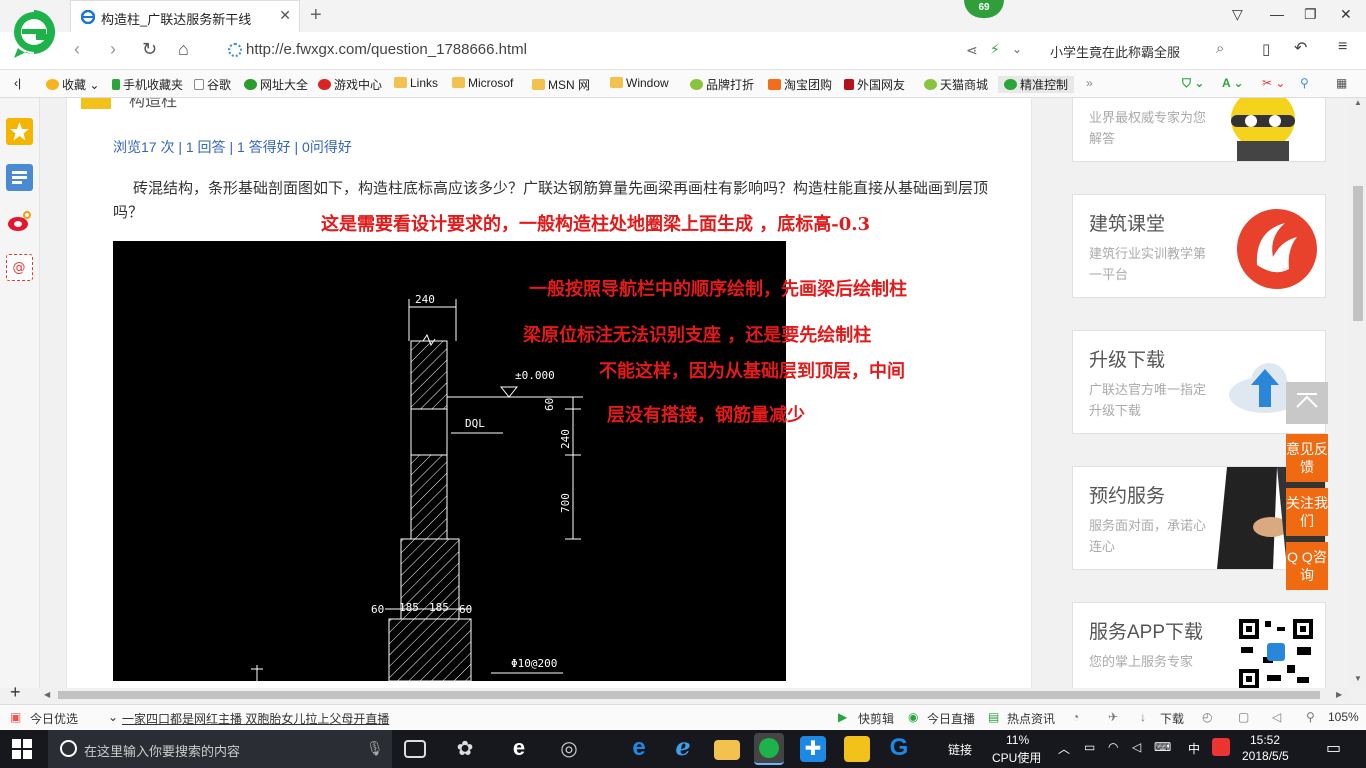  I want to click on add-sidebar-icon: +, so click(15, 692).